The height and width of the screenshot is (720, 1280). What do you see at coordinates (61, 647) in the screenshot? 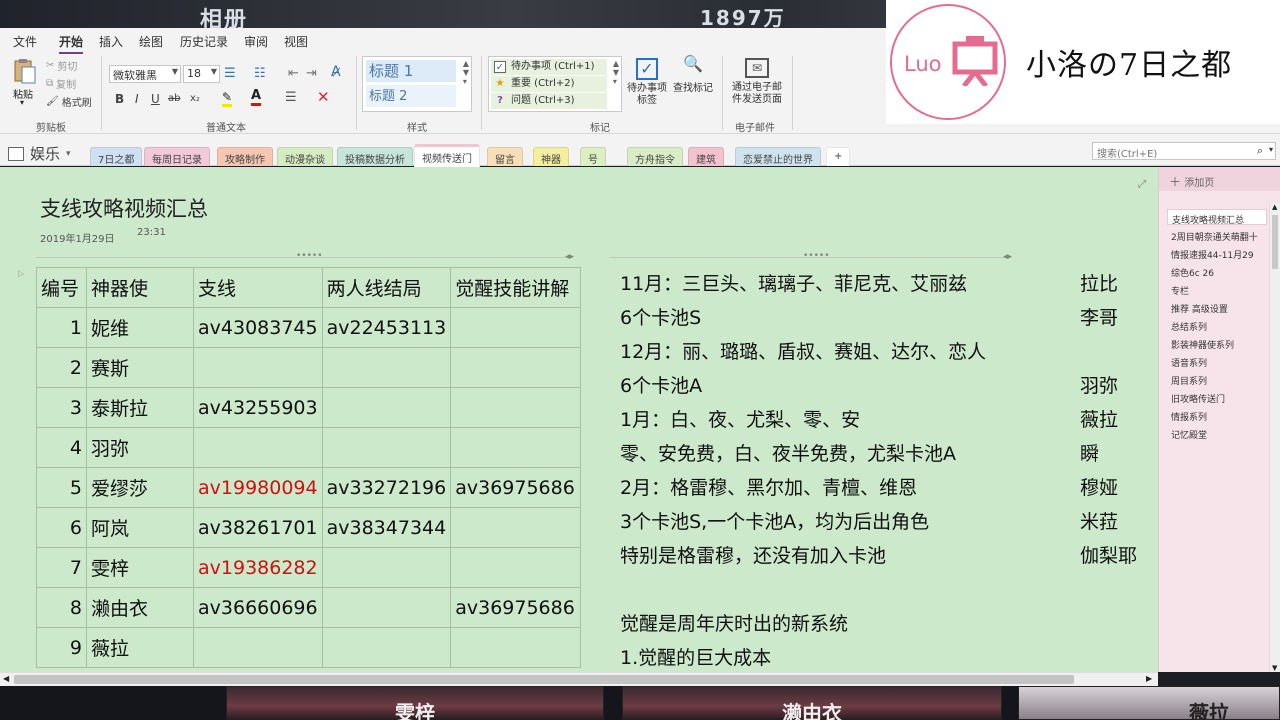
I see `table-cell: 9` at bounding box center [61, 647].